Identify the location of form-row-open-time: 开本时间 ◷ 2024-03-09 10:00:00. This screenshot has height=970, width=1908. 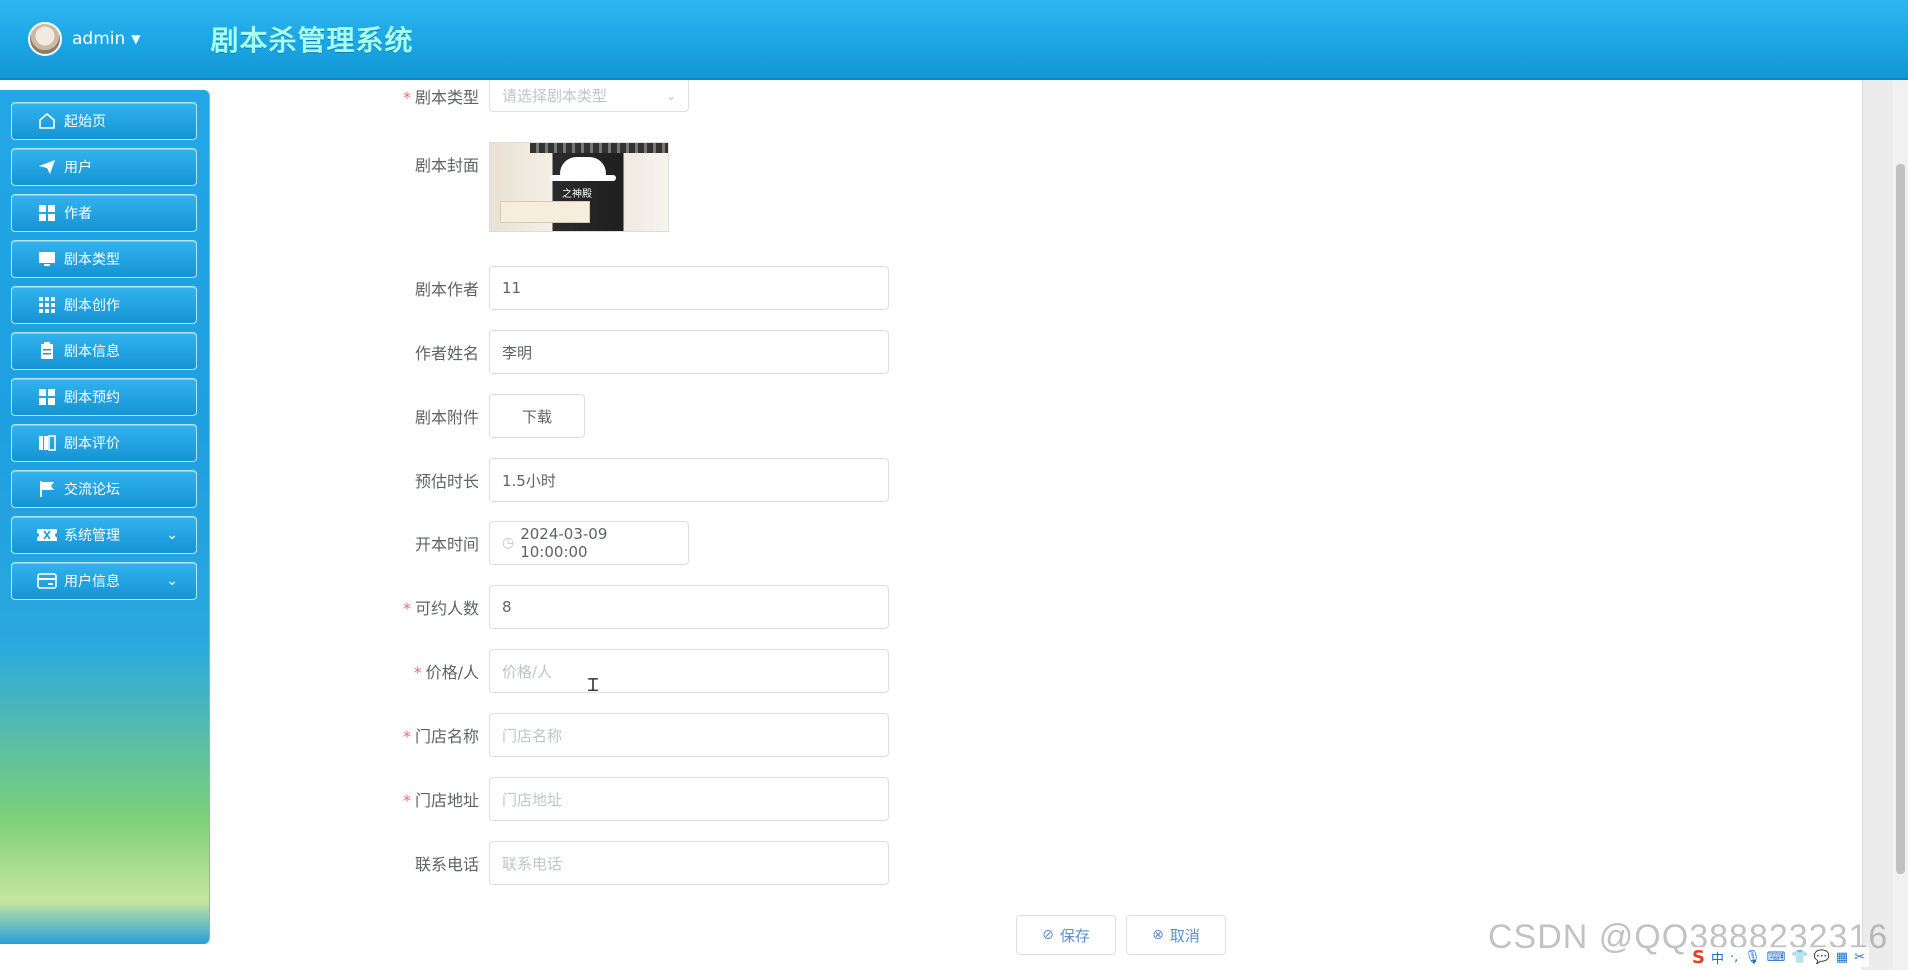
(459, 543).